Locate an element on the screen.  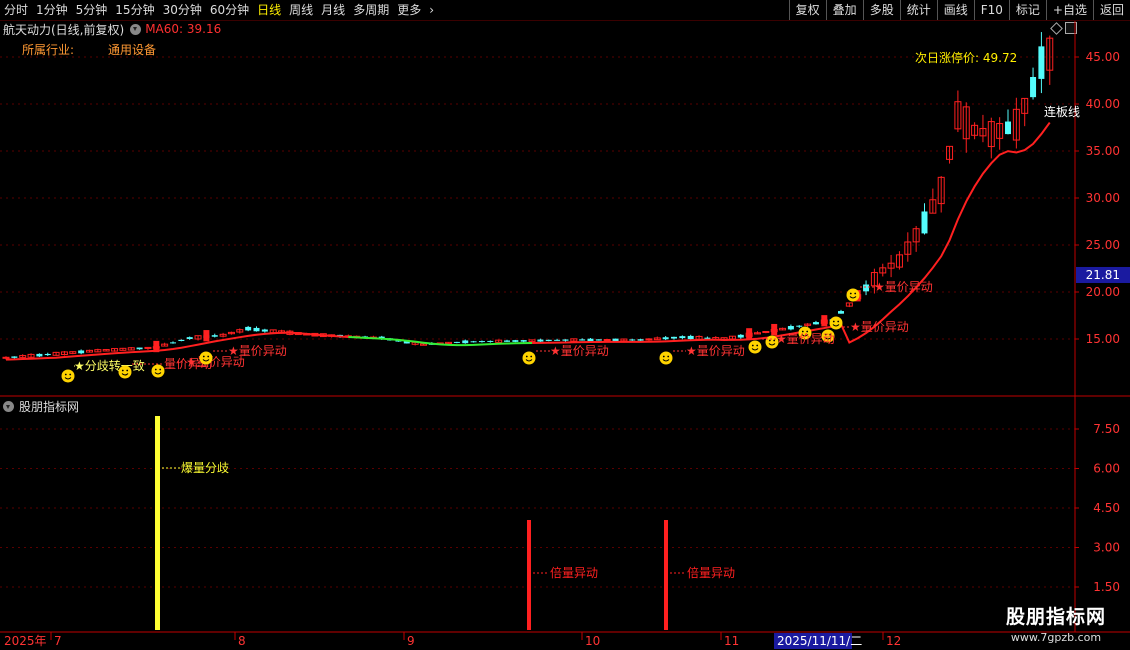
time-label: 2025/11/11/二 is located at coordinates (819, 641).